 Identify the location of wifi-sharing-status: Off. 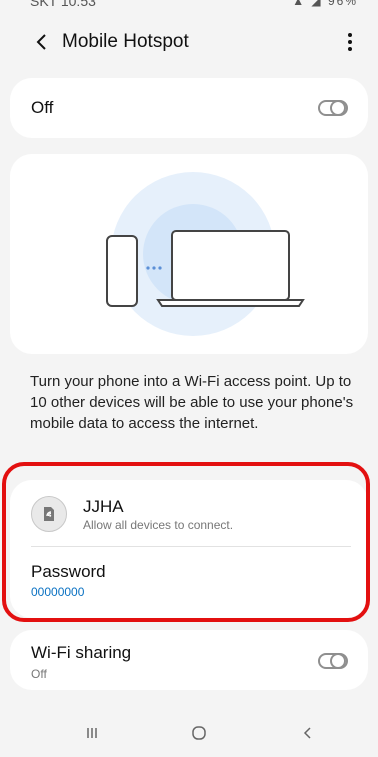
(39, 674).